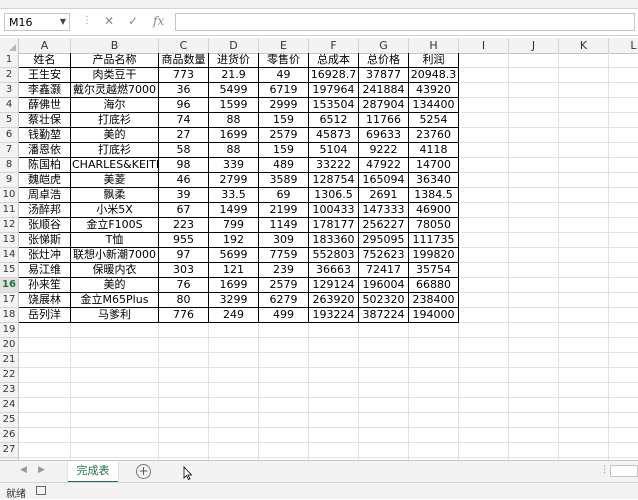 The height and width of the screenshot is (500, 638). Describe the element at coordinates (234, 150) in the screenshot. I see `data-cell: 88` at that location.